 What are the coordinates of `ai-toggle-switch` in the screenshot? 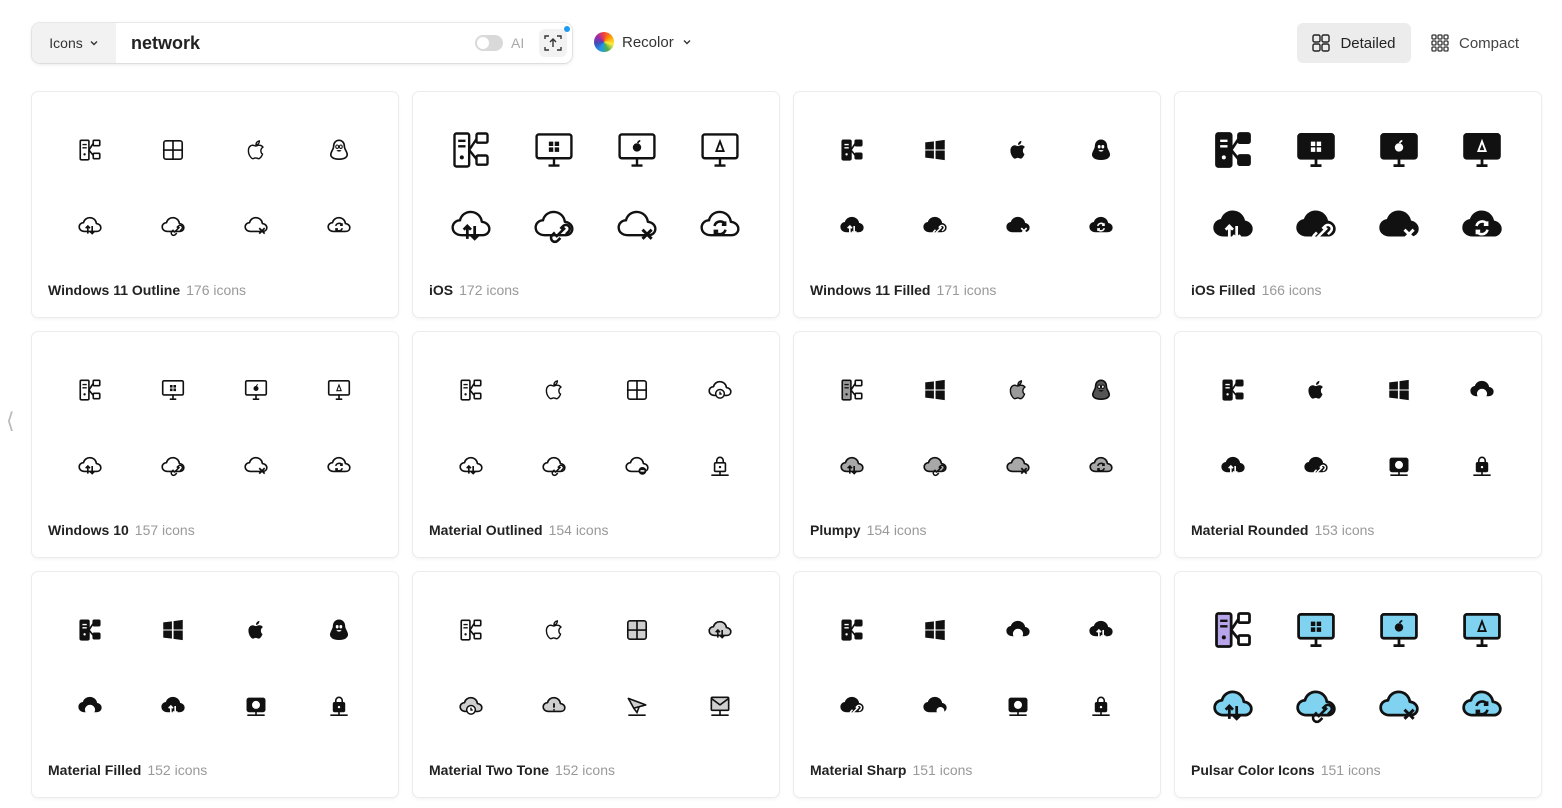 It's located at (489, 43).